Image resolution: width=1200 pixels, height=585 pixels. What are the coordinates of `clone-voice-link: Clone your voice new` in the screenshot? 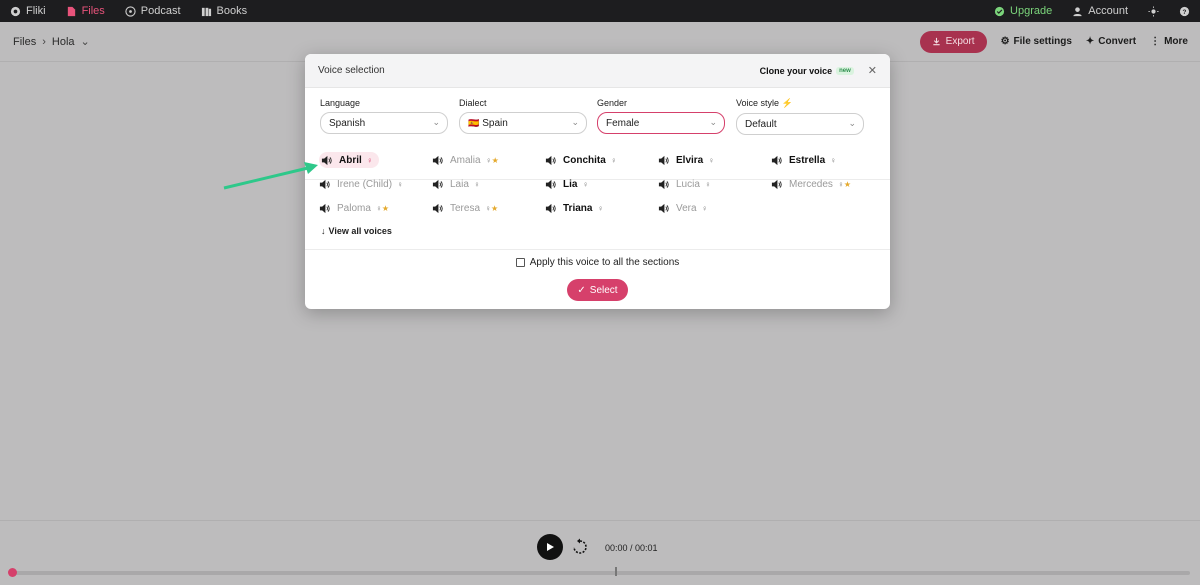 It's located at (807, 71).